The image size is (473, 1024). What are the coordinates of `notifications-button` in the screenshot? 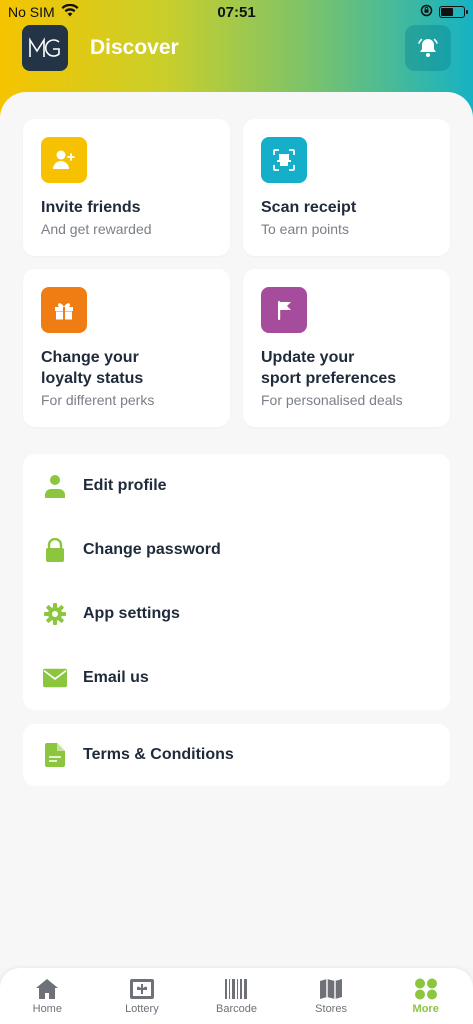 It's located at (428, 48).